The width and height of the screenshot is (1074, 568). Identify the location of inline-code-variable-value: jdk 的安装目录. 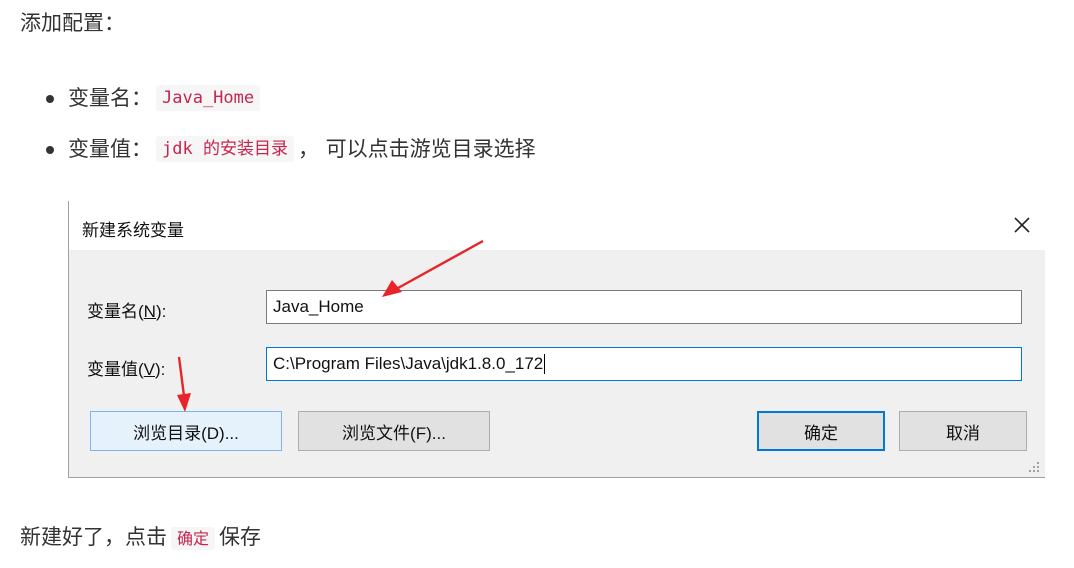
(225, 149).